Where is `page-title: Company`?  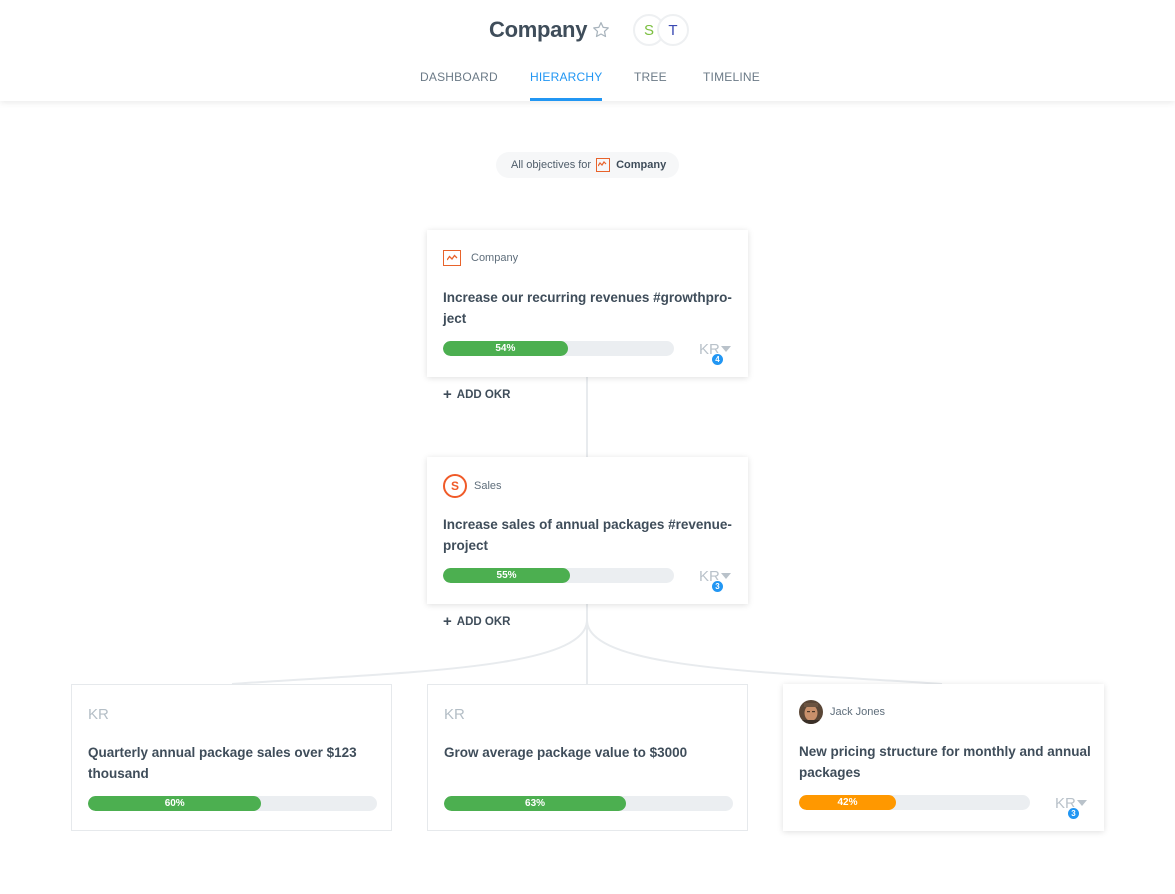
page-title: Company is located at coordinates (538, 29).